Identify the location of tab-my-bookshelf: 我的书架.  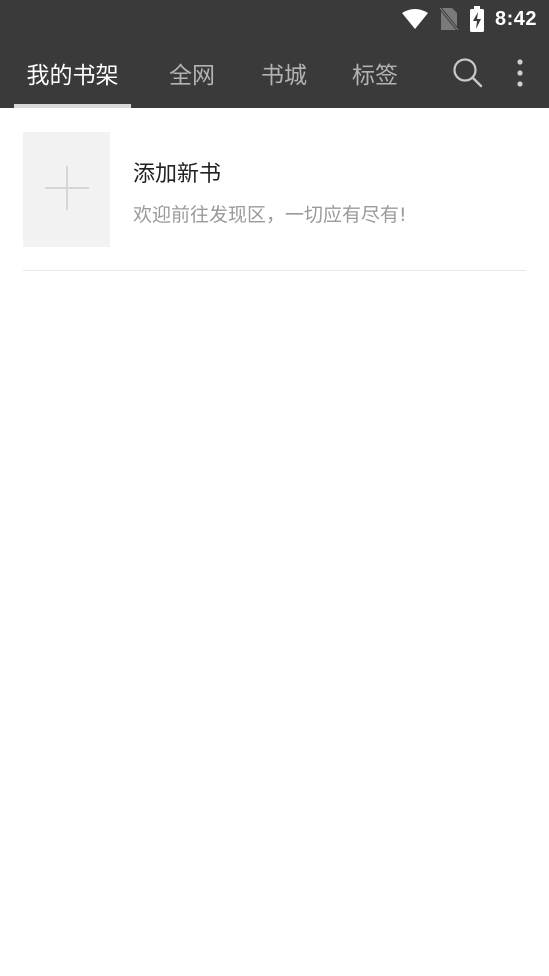
(72, 73).